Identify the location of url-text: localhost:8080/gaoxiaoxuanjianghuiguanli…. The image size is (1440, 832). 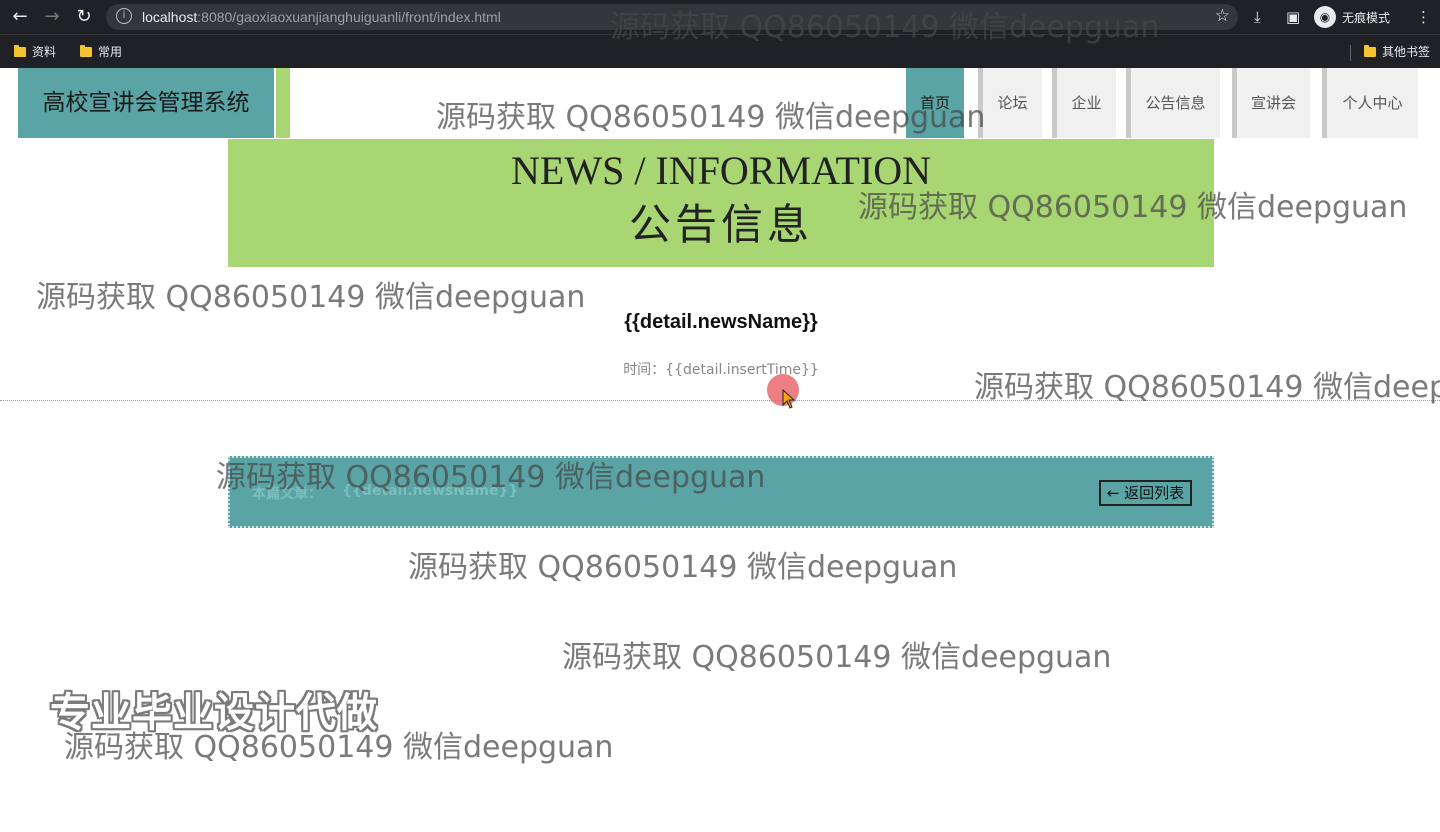
(321, 17).